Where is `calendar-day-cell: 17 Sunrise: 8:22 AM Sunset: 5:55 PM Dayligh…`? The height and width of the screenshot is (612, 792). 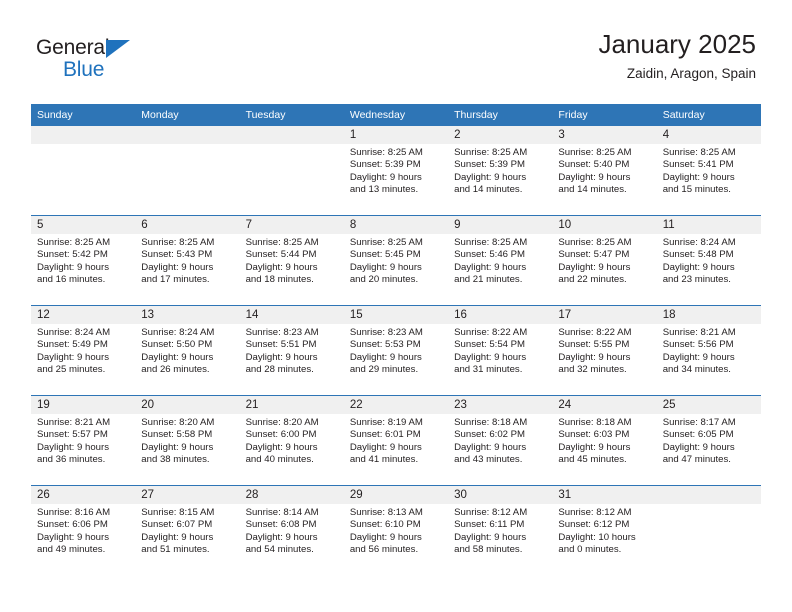
calendar-day-cell: 17 Sunrise: 8:22 AM Sunset: 5:55 PM Dayligh… is located at coordinates (604, 350).